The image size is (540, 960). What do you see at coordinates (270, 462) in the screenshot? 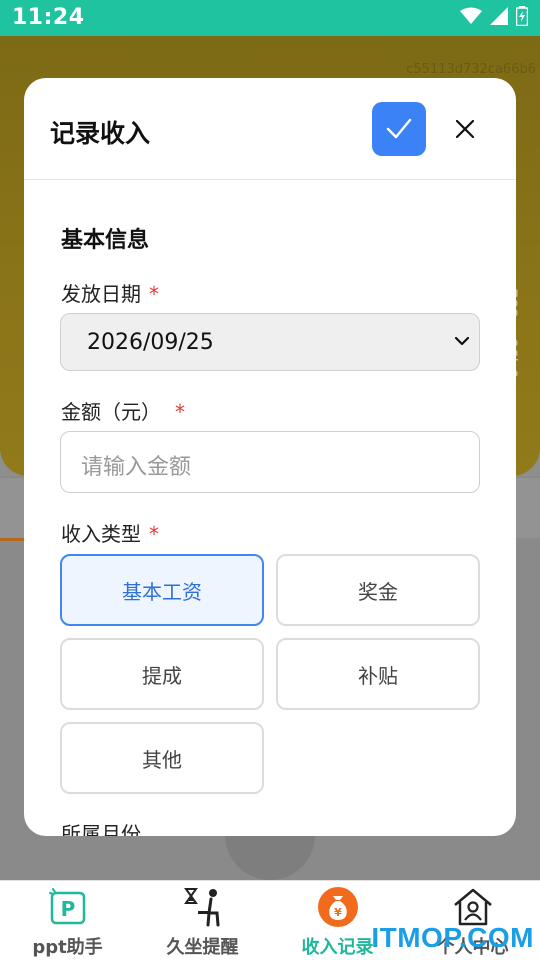
I see `amount-input: 请输入金额` at bounding box center [270, 462].